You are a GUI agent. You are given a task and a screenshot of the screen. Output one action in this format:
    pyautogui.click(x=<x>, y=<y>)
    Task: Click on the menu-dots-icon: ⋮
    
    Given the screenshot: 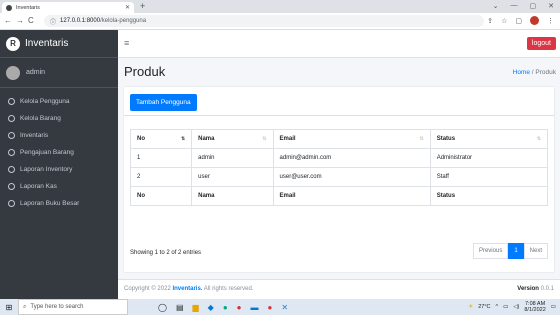 What is the action you would take?
    pyautogui.click(x=550, y=21)
    